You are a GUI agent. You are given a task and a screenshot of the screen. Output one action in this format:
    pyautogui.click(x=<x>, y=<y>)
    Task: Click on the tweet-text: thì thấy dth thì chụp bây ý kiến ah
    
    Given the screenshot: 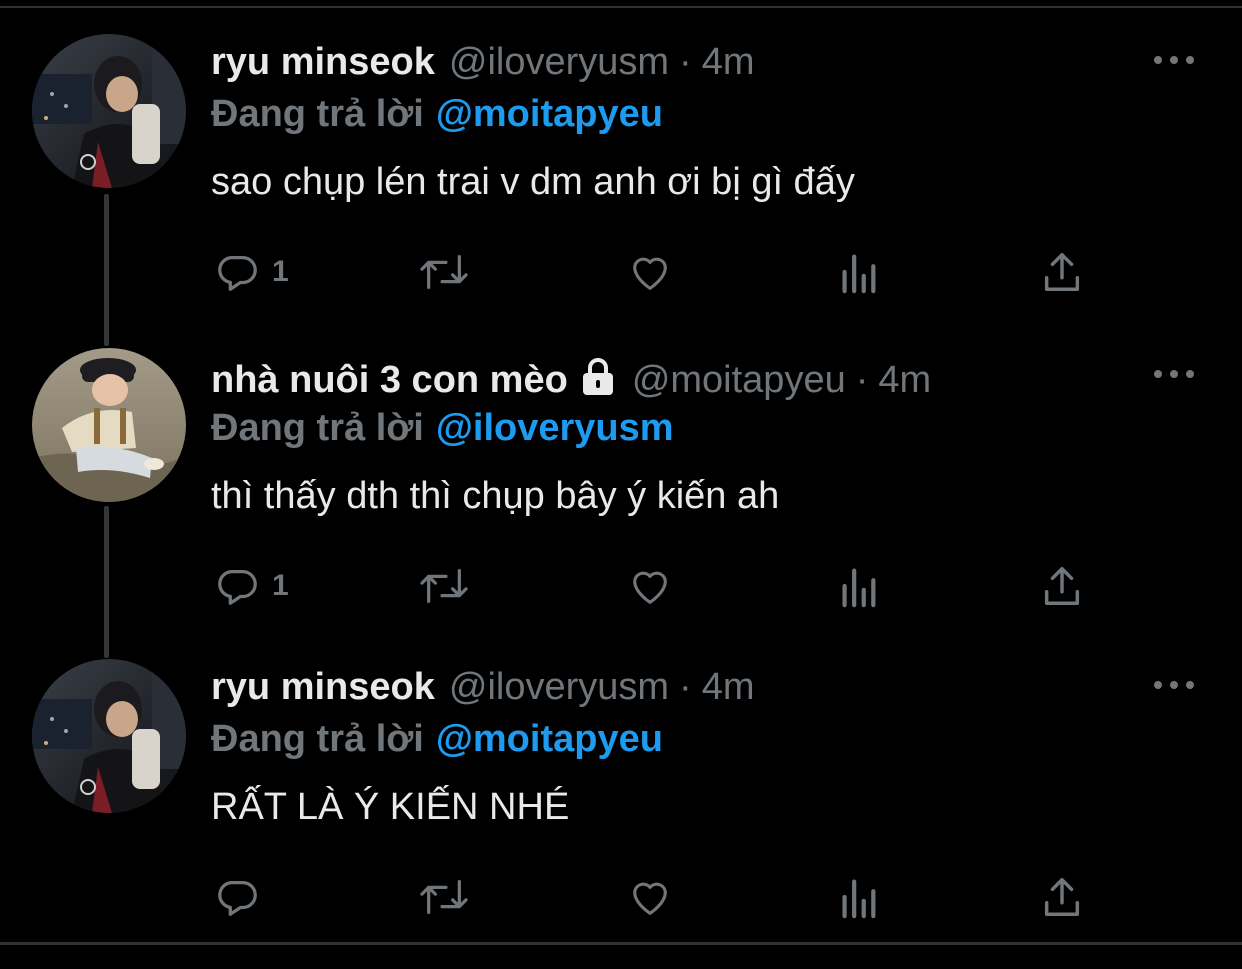 What is the action you would take?
    pyautogui.click(x=495, y=496)
    